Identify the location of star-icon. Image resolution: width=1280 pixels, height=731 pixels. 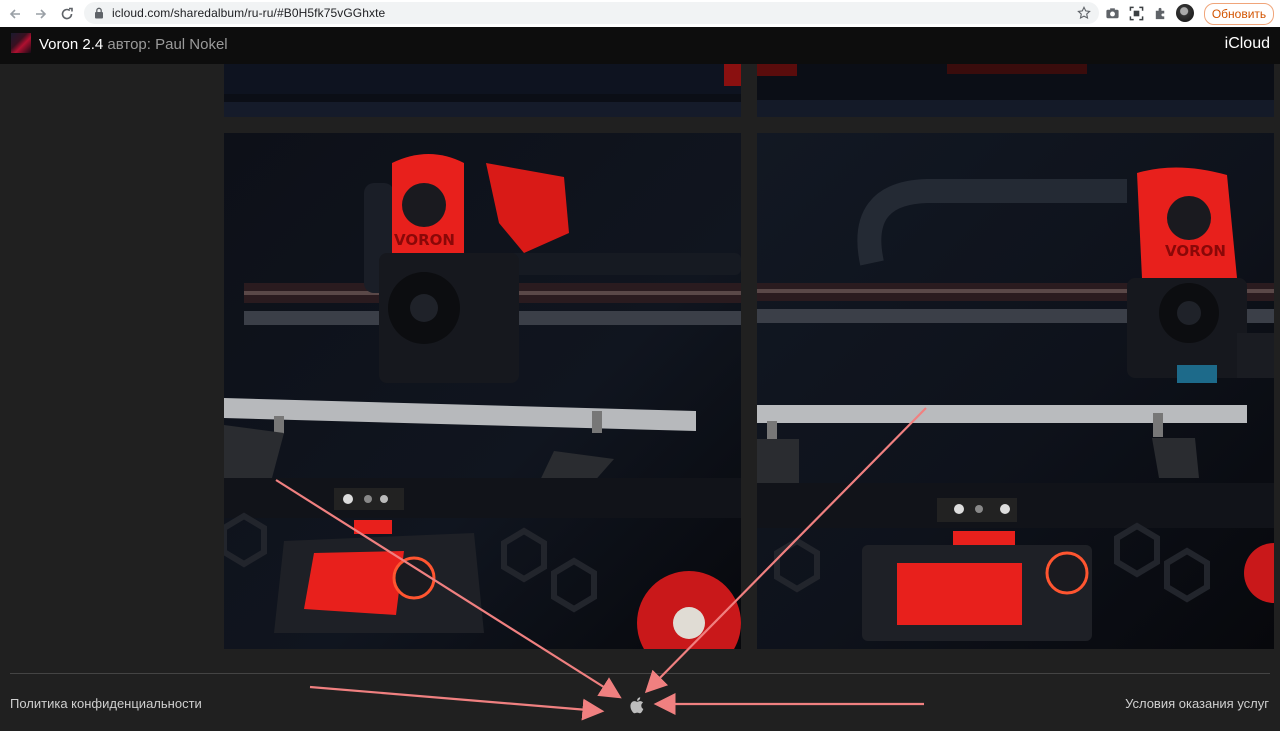
(1084, 13).